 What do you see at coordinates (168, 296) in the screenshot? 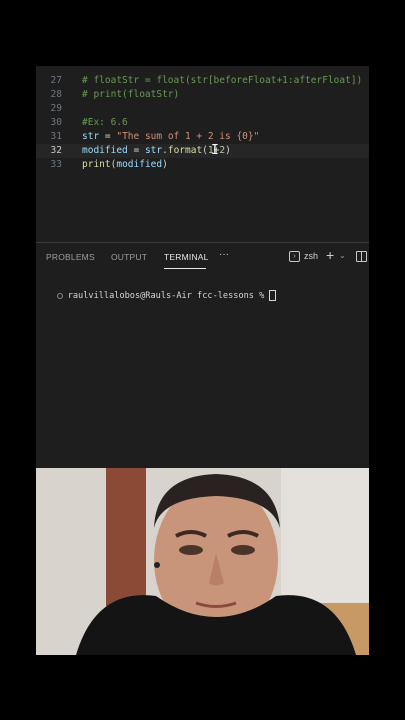
I see `terminal-prompt: raulvillalobos@Rauls-Air fcc-lessons %` at bounding box center [168, 296].